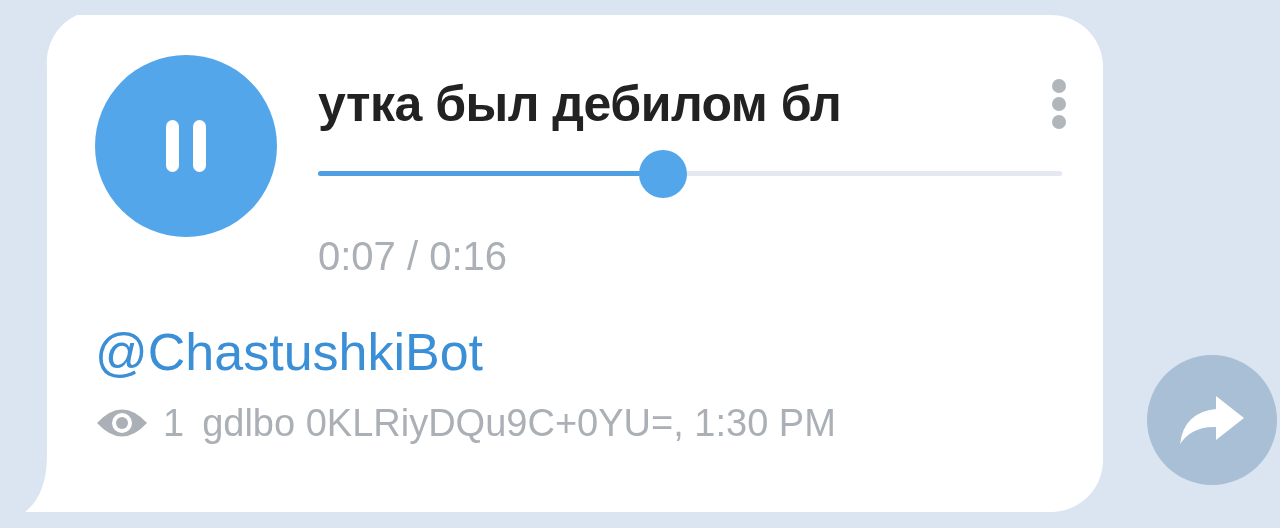  Describe the element at coordinates (519, 423) in the screenshot. I see `message-signature: gdlbo 0KLRiyDQu9C+0YU=, 1:30 PM` at that location.